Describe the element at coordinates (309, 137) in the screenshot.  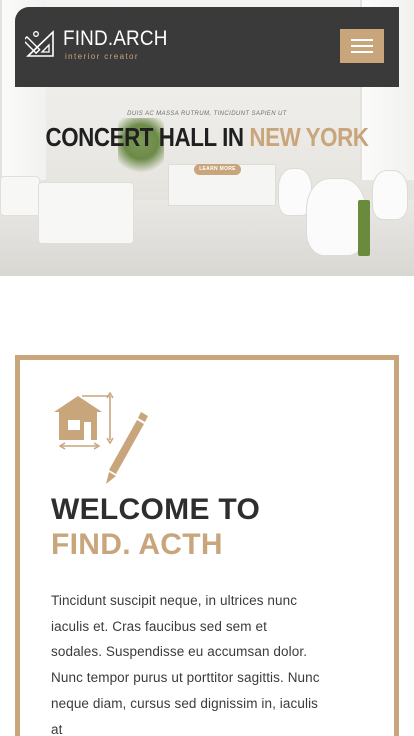
I see `hero-title-accent: NEW YORK` at that location.